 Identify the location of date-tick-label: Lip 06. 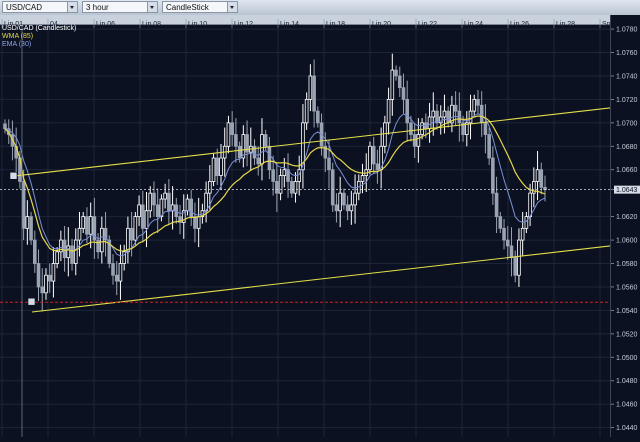
(105, 24).